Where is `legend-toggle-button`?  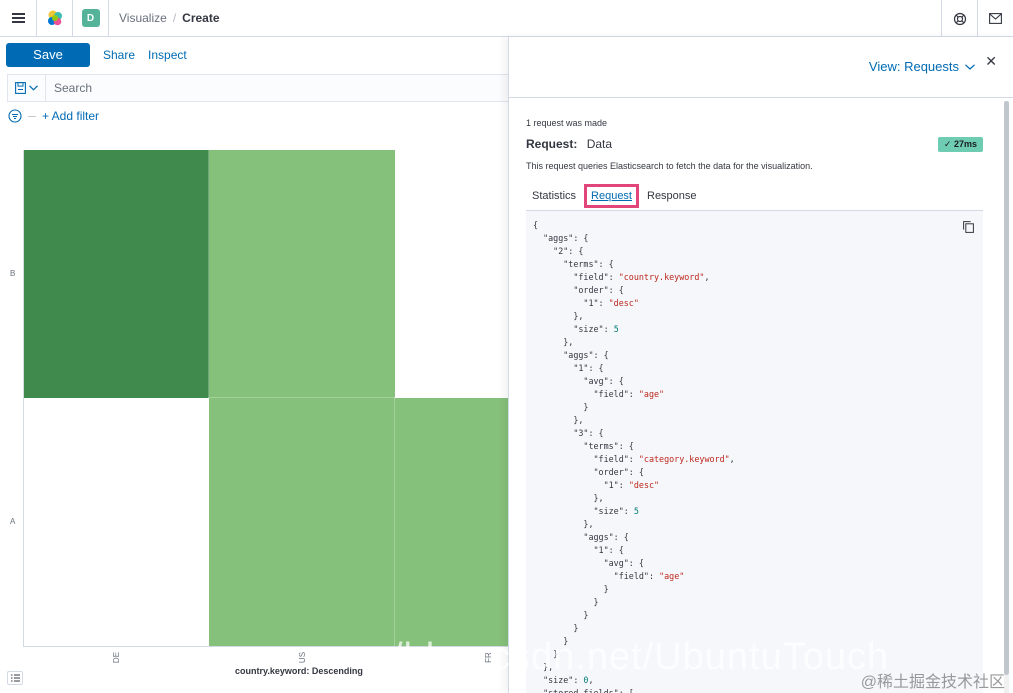
legend-toggle-button is located at coordinates (15, 678).